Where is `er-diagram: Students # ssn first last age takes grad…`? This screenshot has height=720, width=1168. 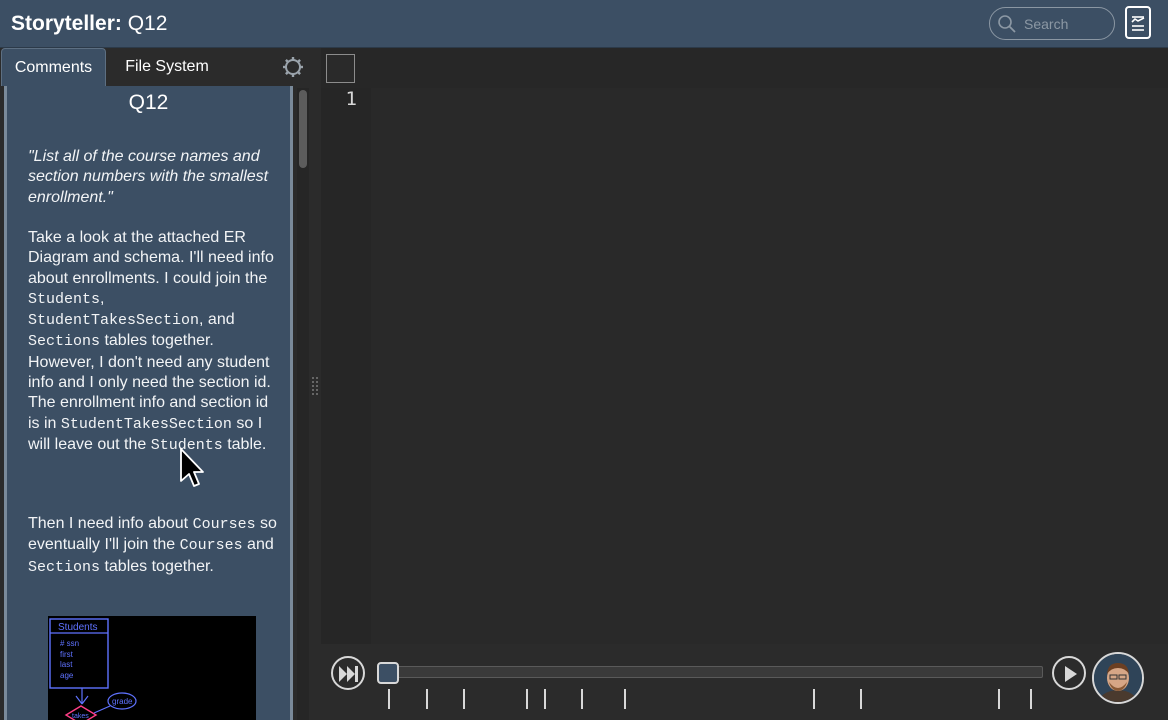
er-diagram: Students # ssn first last age takes grad… is located at coordinates (93, 669).